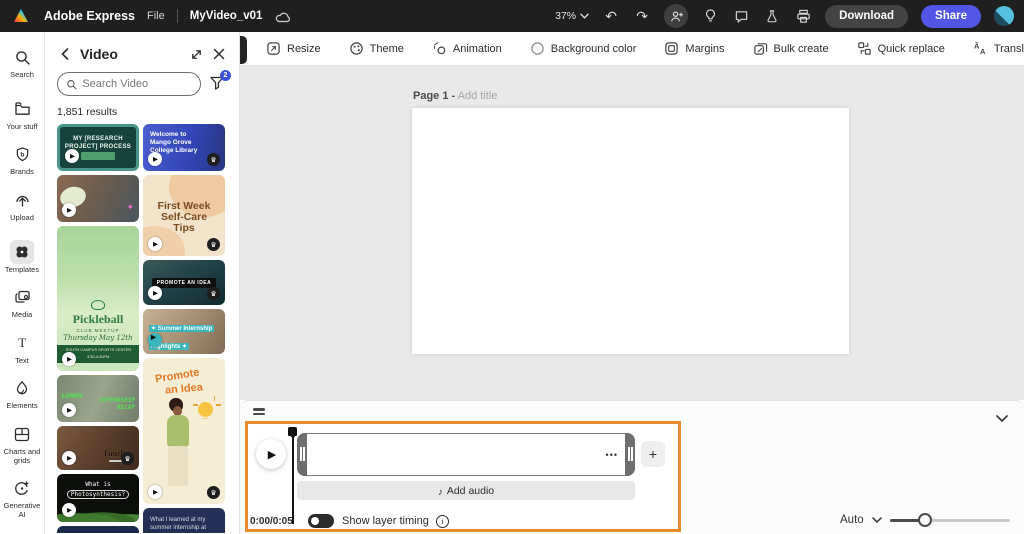 The height and width of the screenshot is (534, 1024). I want to click on sidebar-item-elements: Elements, so click(22, 394).